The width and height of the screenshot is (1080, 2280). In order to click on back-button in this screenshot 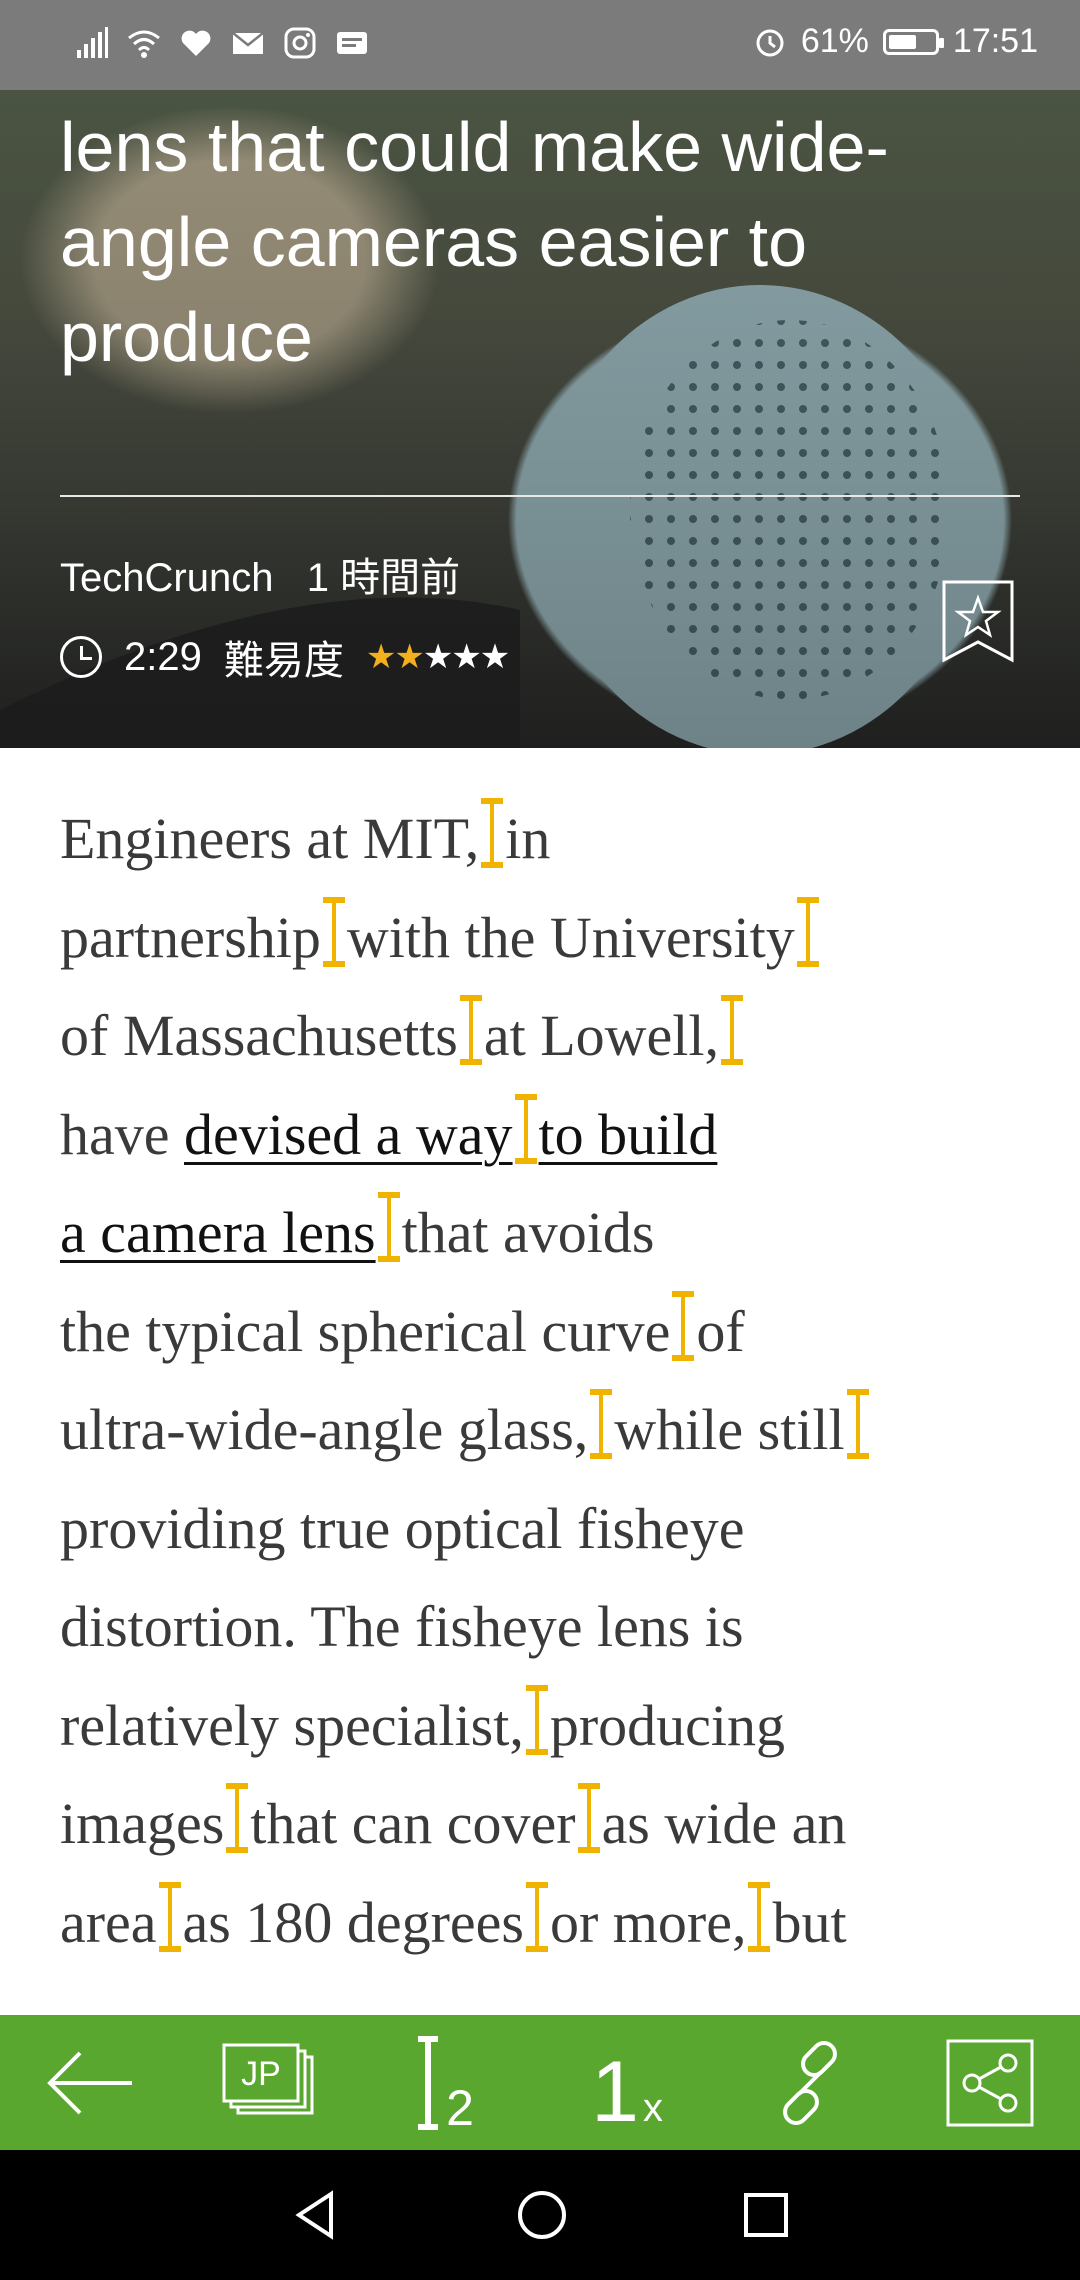, I will do `click(90, 2083)`.